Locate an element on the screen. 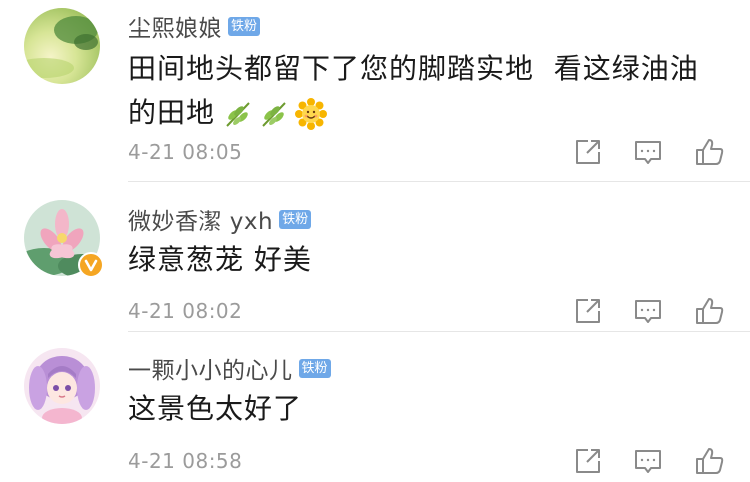 This screenshot has width=750, height=482. comment-body: 田间地头都留下了您的脚踏实地 看这绿油油的田地 is located at coordinates (413, 90).